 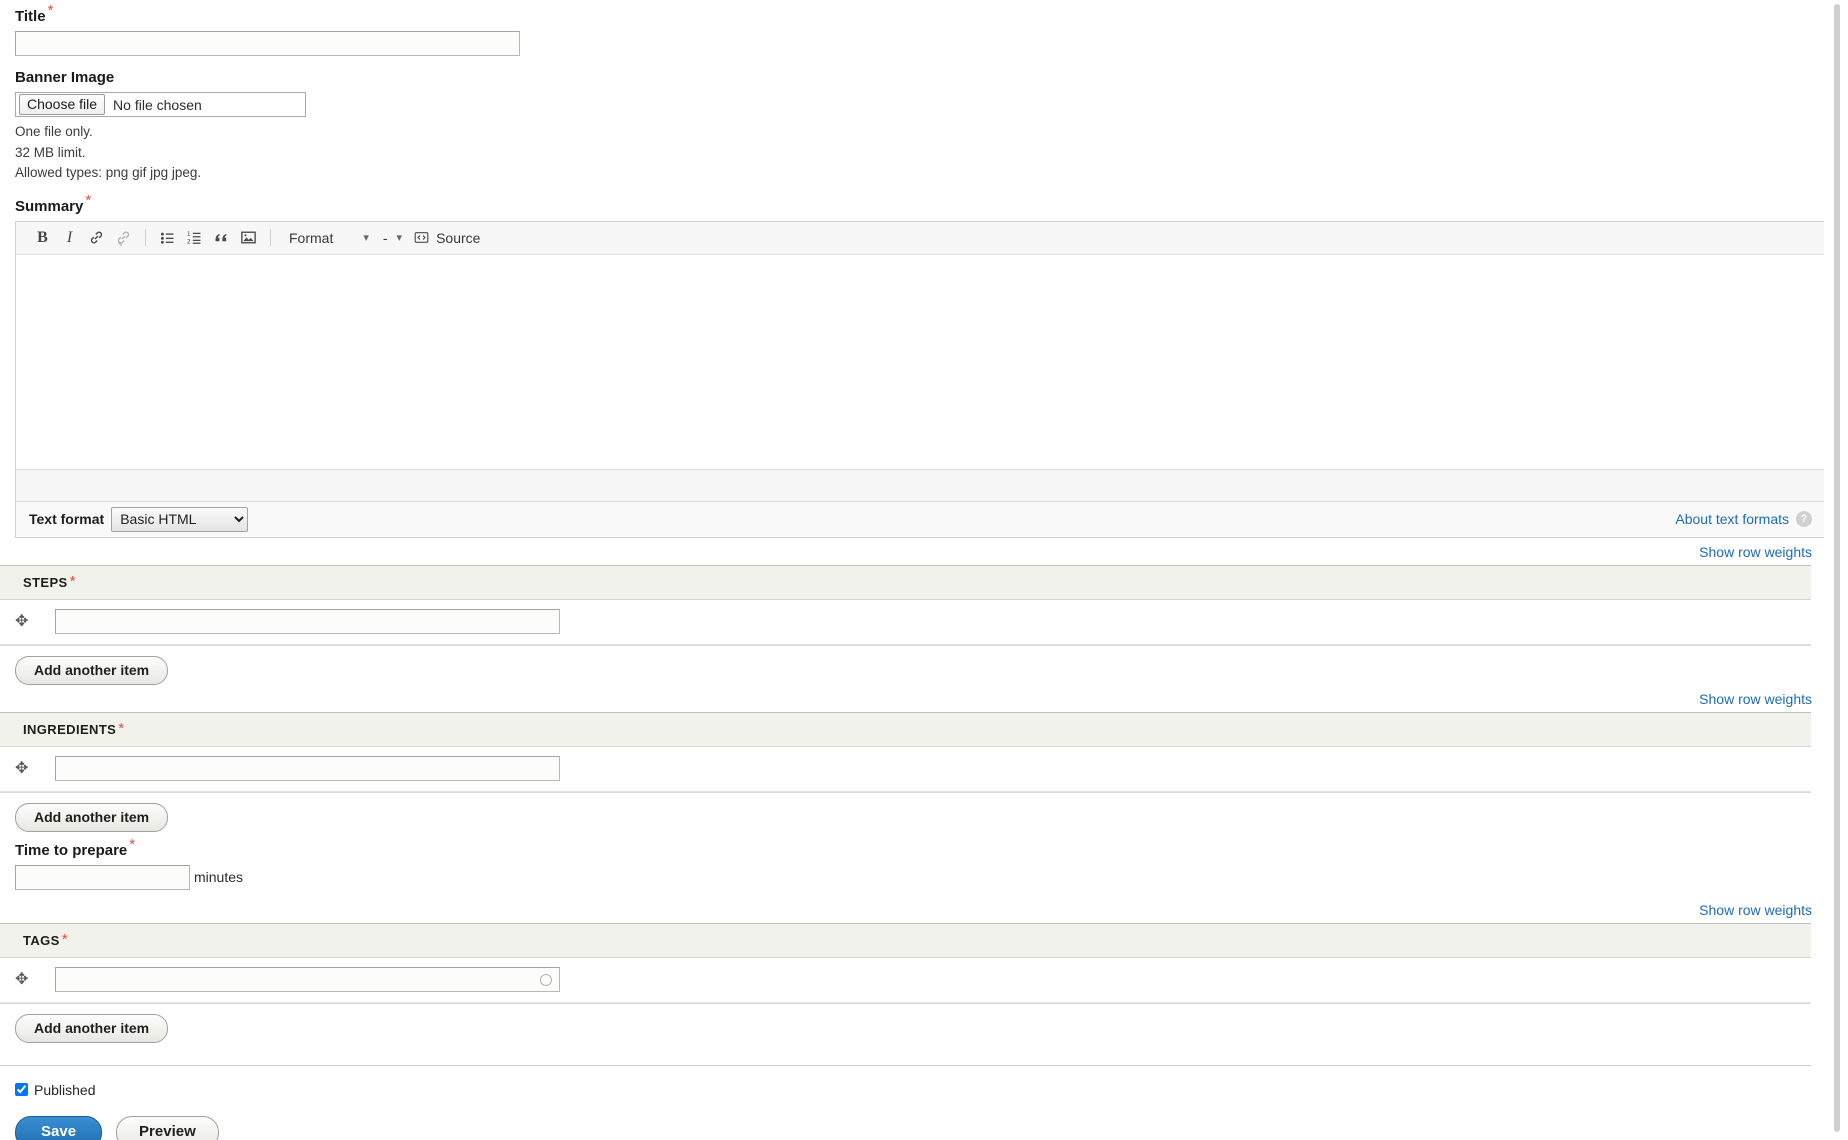 I want to click on banner-image-file-input: Choose file No file chosen, so click(x=160, y=104).